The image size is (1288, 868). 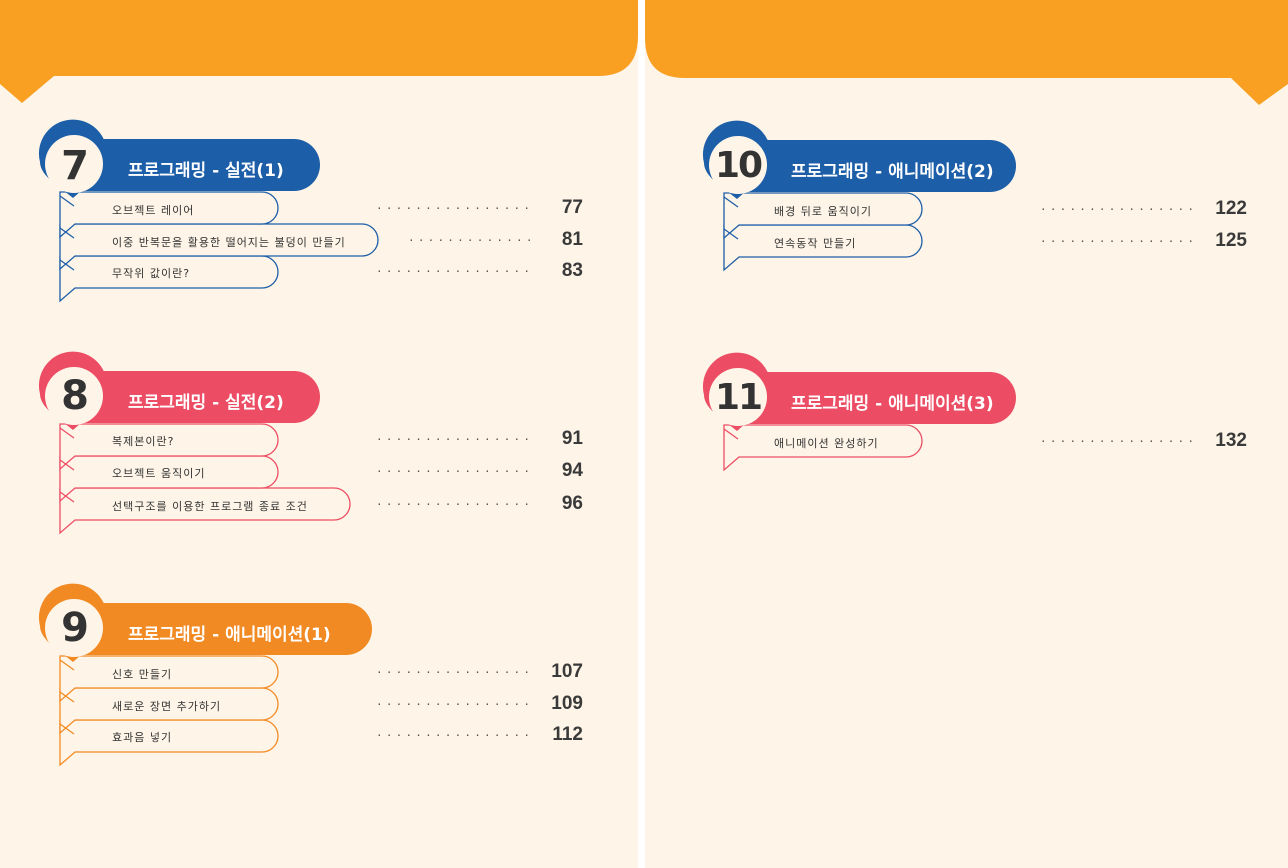 I want to click on toc-entry-label: 오브젝트 레이어, so click(x=153, y=210).